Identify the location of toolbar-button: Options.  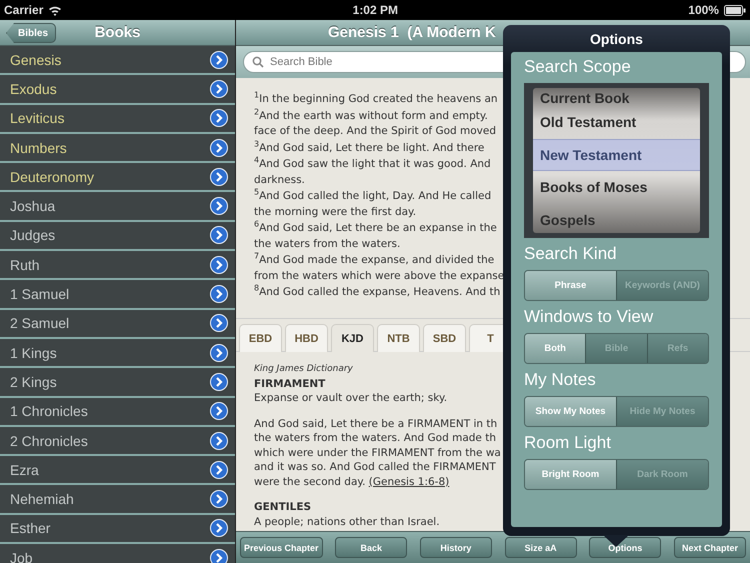
(625, 547).